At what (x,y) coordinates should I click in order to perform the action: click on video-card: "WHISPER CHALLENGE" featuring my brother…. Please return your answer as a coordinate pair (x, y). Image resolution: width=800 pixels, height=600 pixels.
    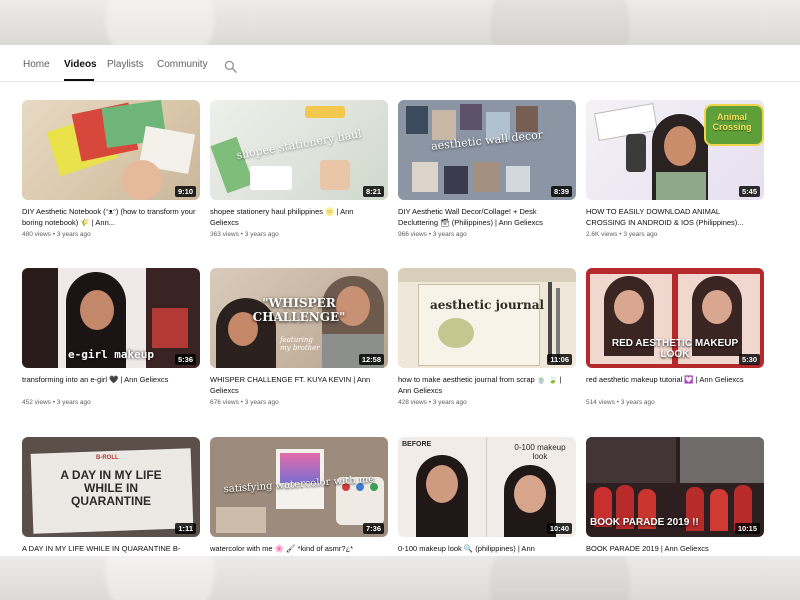
    Looking at the image, I should click on (299, 337).